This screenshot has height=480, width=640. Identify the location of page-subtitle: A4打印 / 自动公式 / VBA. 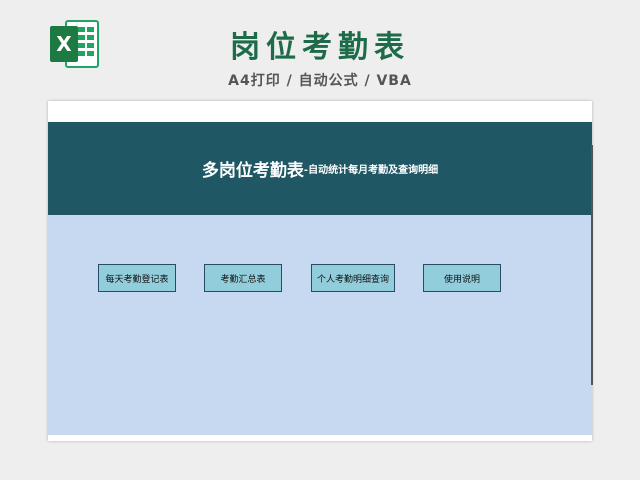
(320, 81).